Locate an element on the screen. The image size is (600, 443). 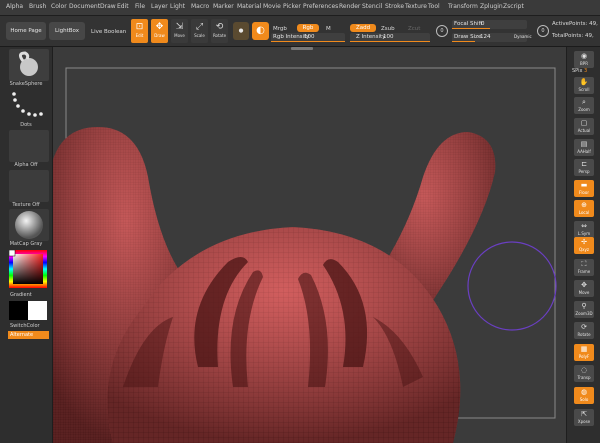
right-transp-button: ◌ Transp is located at coordinates (584, 373).